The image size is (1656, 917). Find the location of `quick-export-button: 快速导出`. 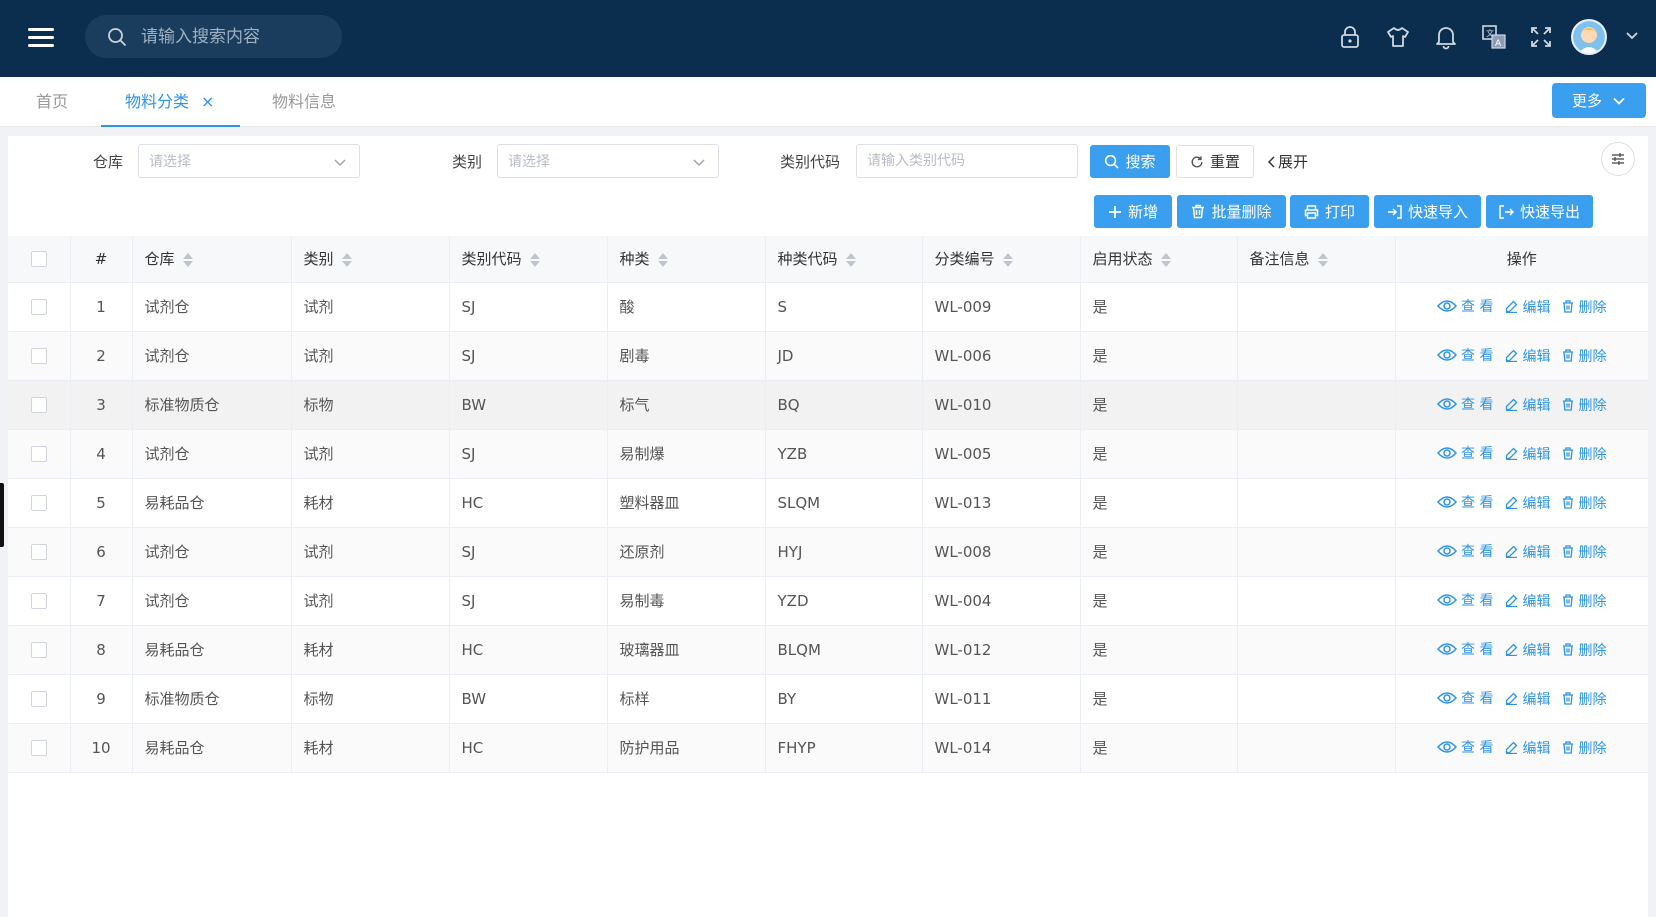

quick-export-button: 快速导出 is located at coordinates (1539, 211).